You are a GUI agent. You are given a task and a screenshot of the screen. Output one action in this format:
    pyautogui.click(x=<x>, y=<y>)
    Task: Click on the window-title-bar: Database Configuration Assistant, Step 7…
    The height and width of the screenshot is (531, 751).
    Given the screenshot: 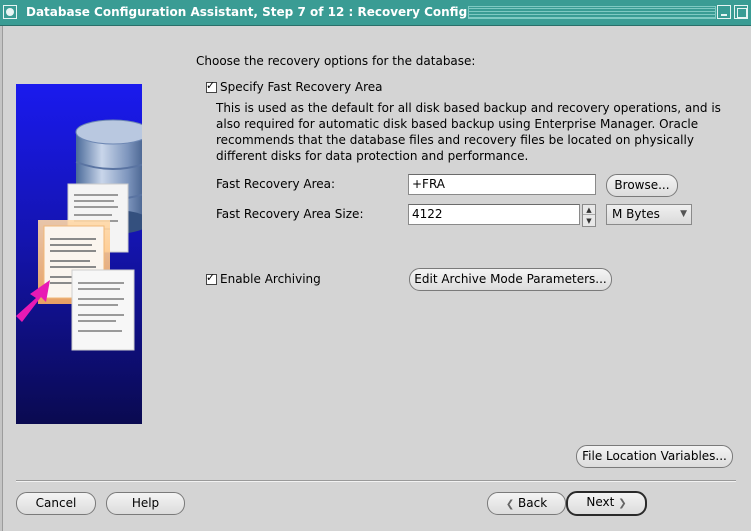 What is the action you would take?
    pyautogui.click(x=375, y=13)
    